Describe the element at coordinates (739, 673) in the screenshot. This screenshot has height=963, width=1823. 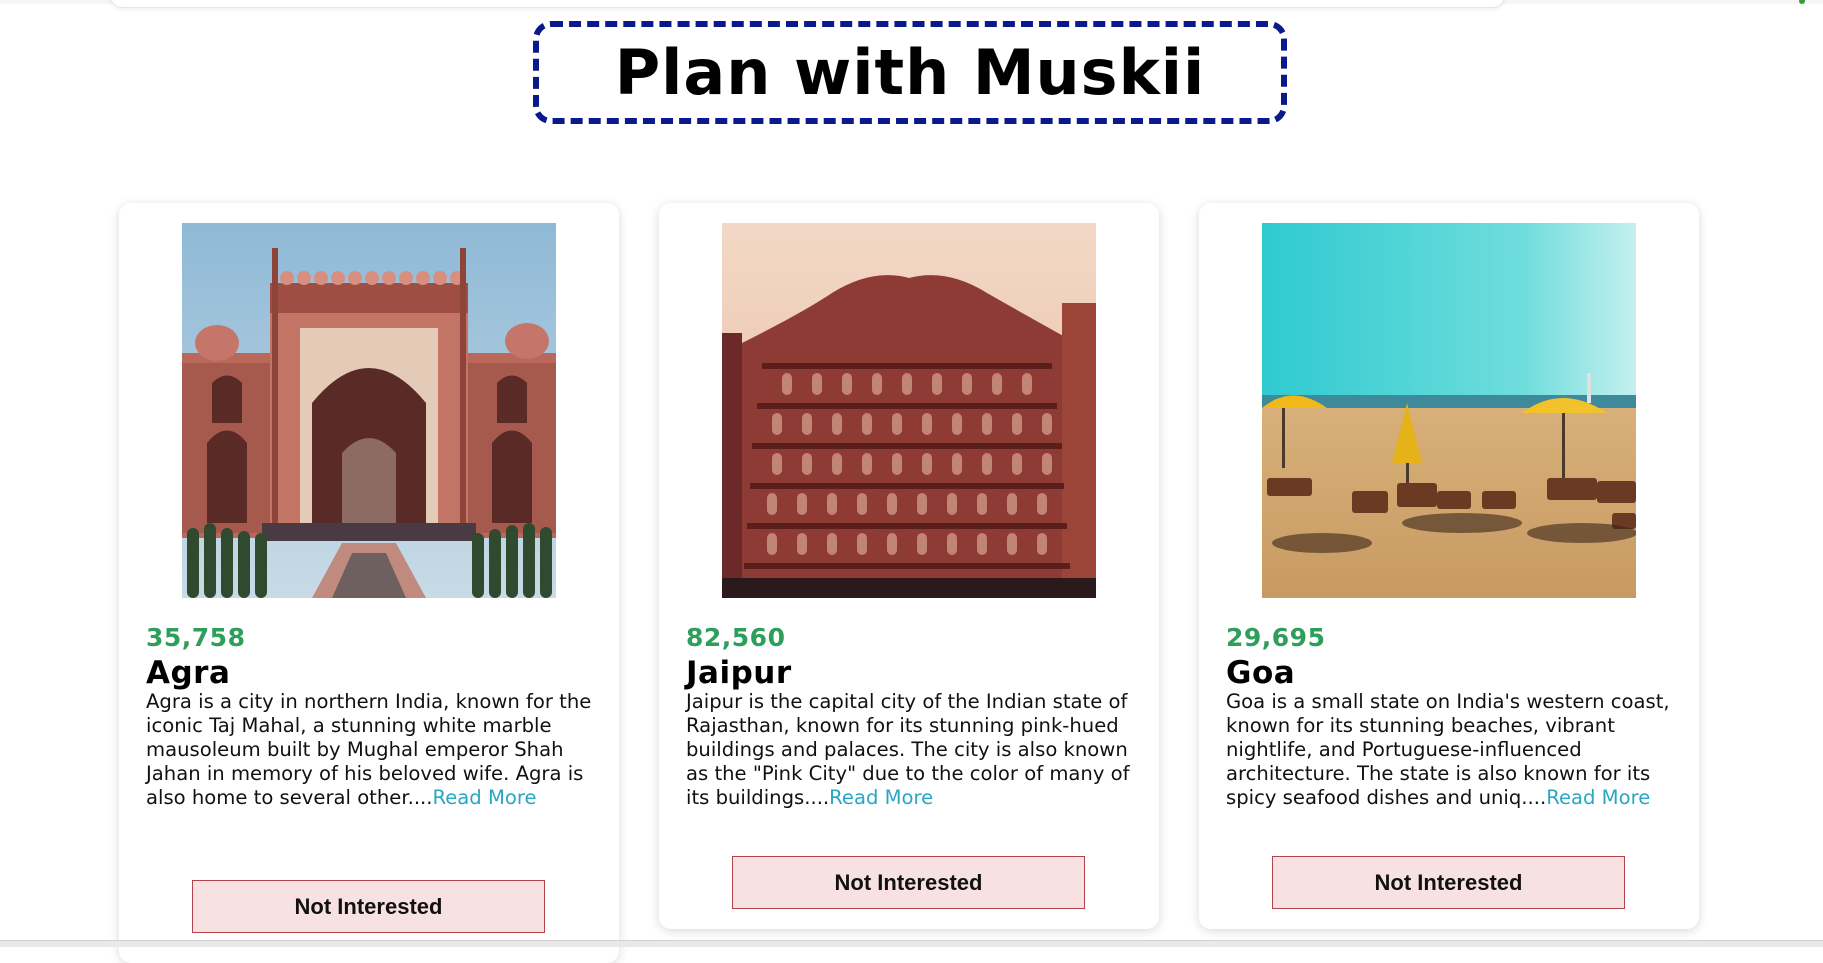
I see `city-name: Jaipur` at that location.